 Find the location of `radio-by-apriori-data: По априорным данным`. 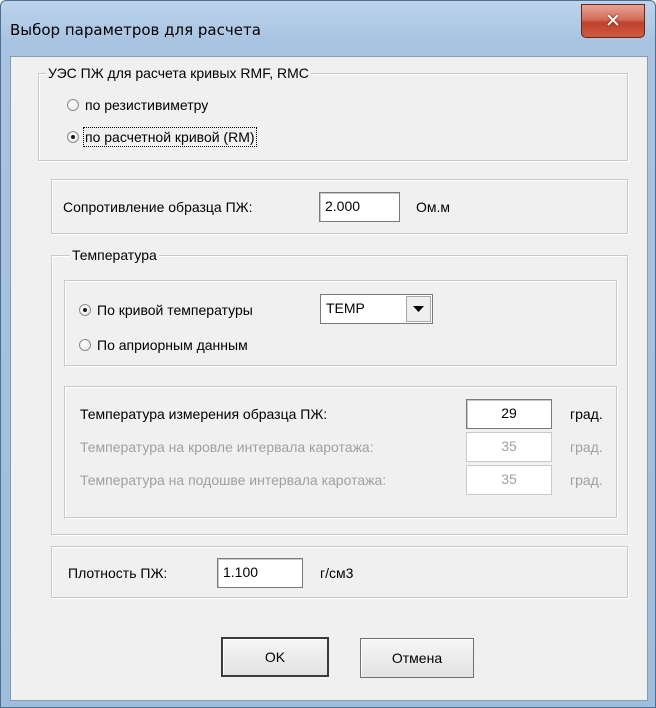

radio-by-apriori-data: По априорным данным is located at coordinates (163, 345).